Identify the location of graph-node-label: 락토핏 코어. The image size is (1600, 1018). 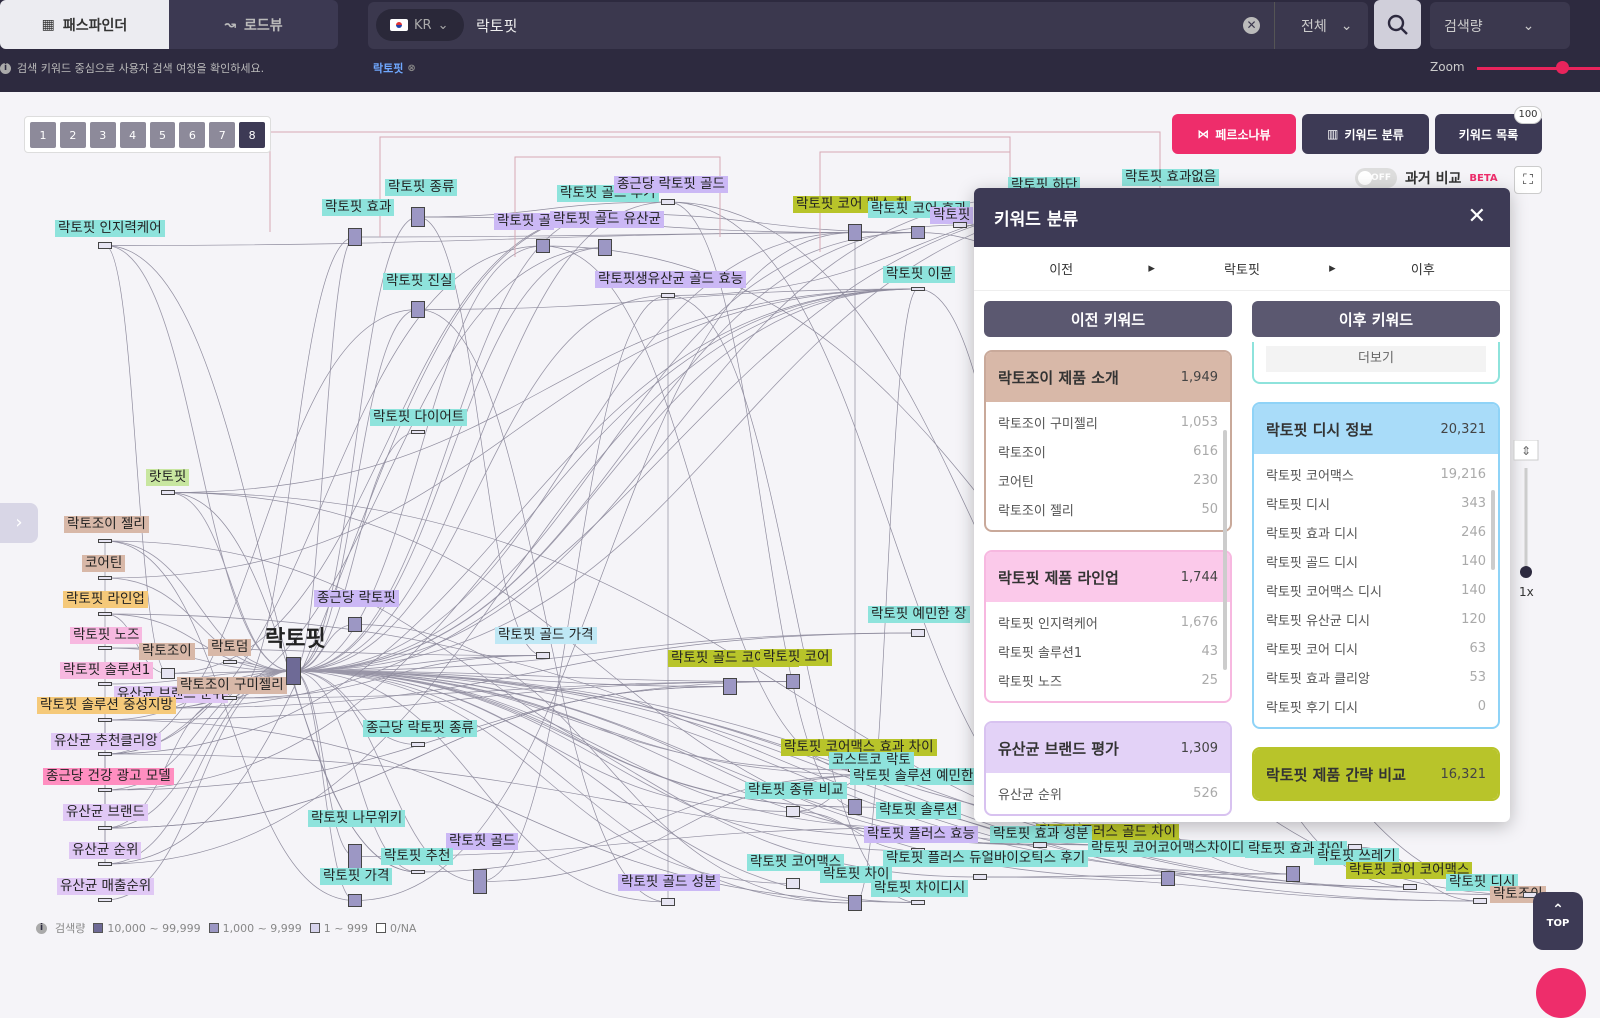
(796, 657).